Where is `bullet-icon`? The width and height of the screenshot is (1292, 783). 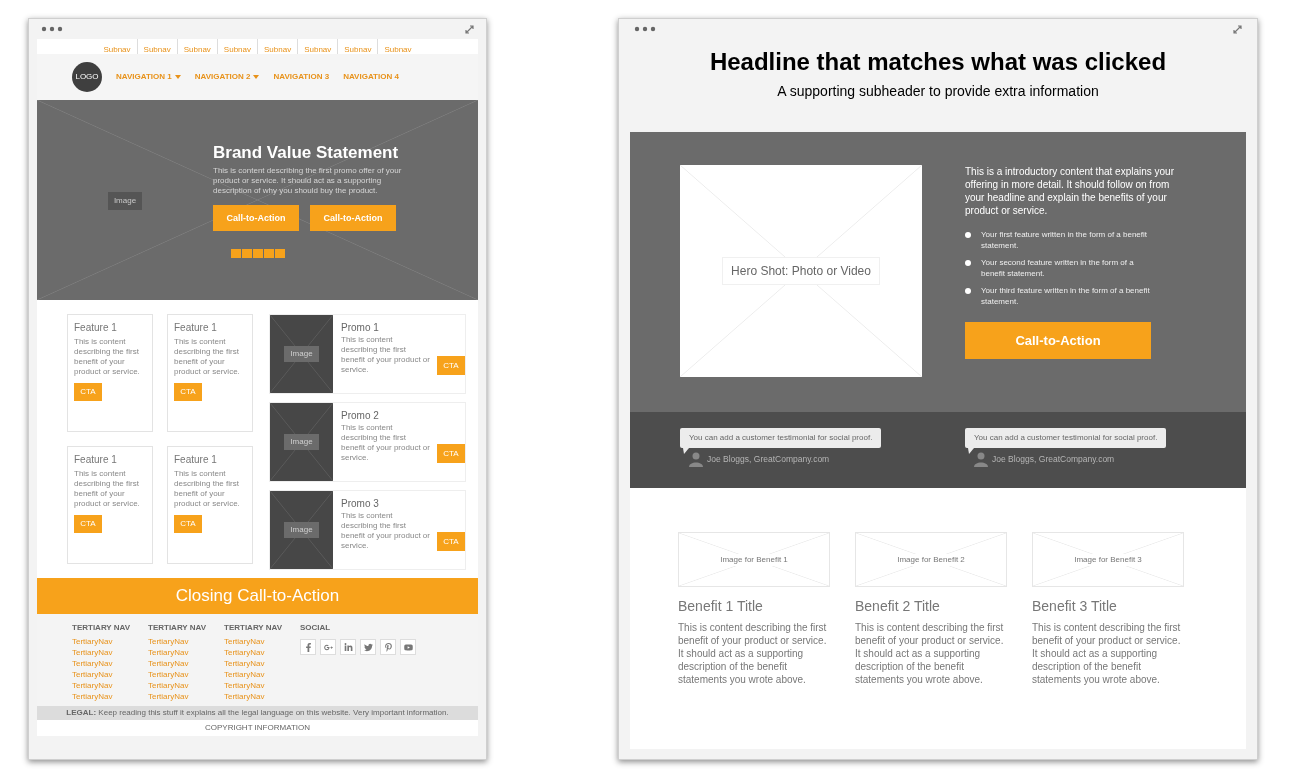 bullet-icon is located at coordinates (968, 263).